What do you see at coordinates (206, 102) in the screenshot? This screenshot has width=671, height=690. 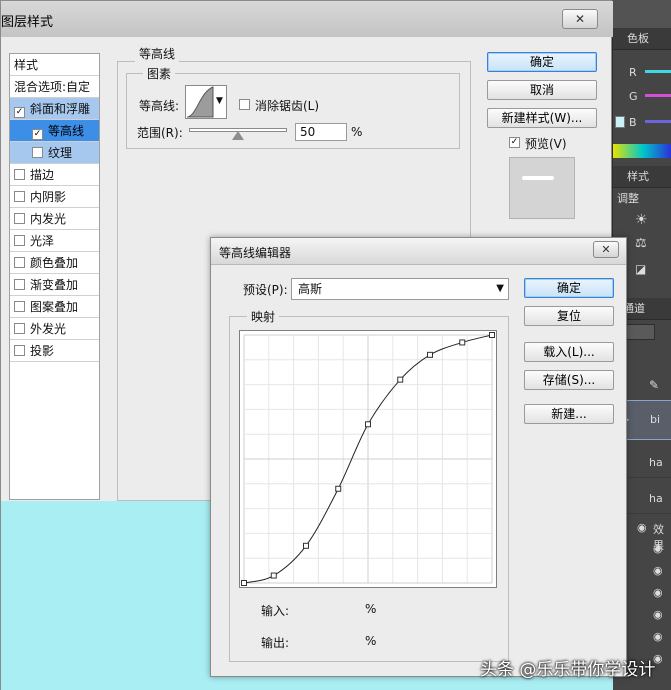 I see `contour-picker: ▼` at bounding box center [206, 102].